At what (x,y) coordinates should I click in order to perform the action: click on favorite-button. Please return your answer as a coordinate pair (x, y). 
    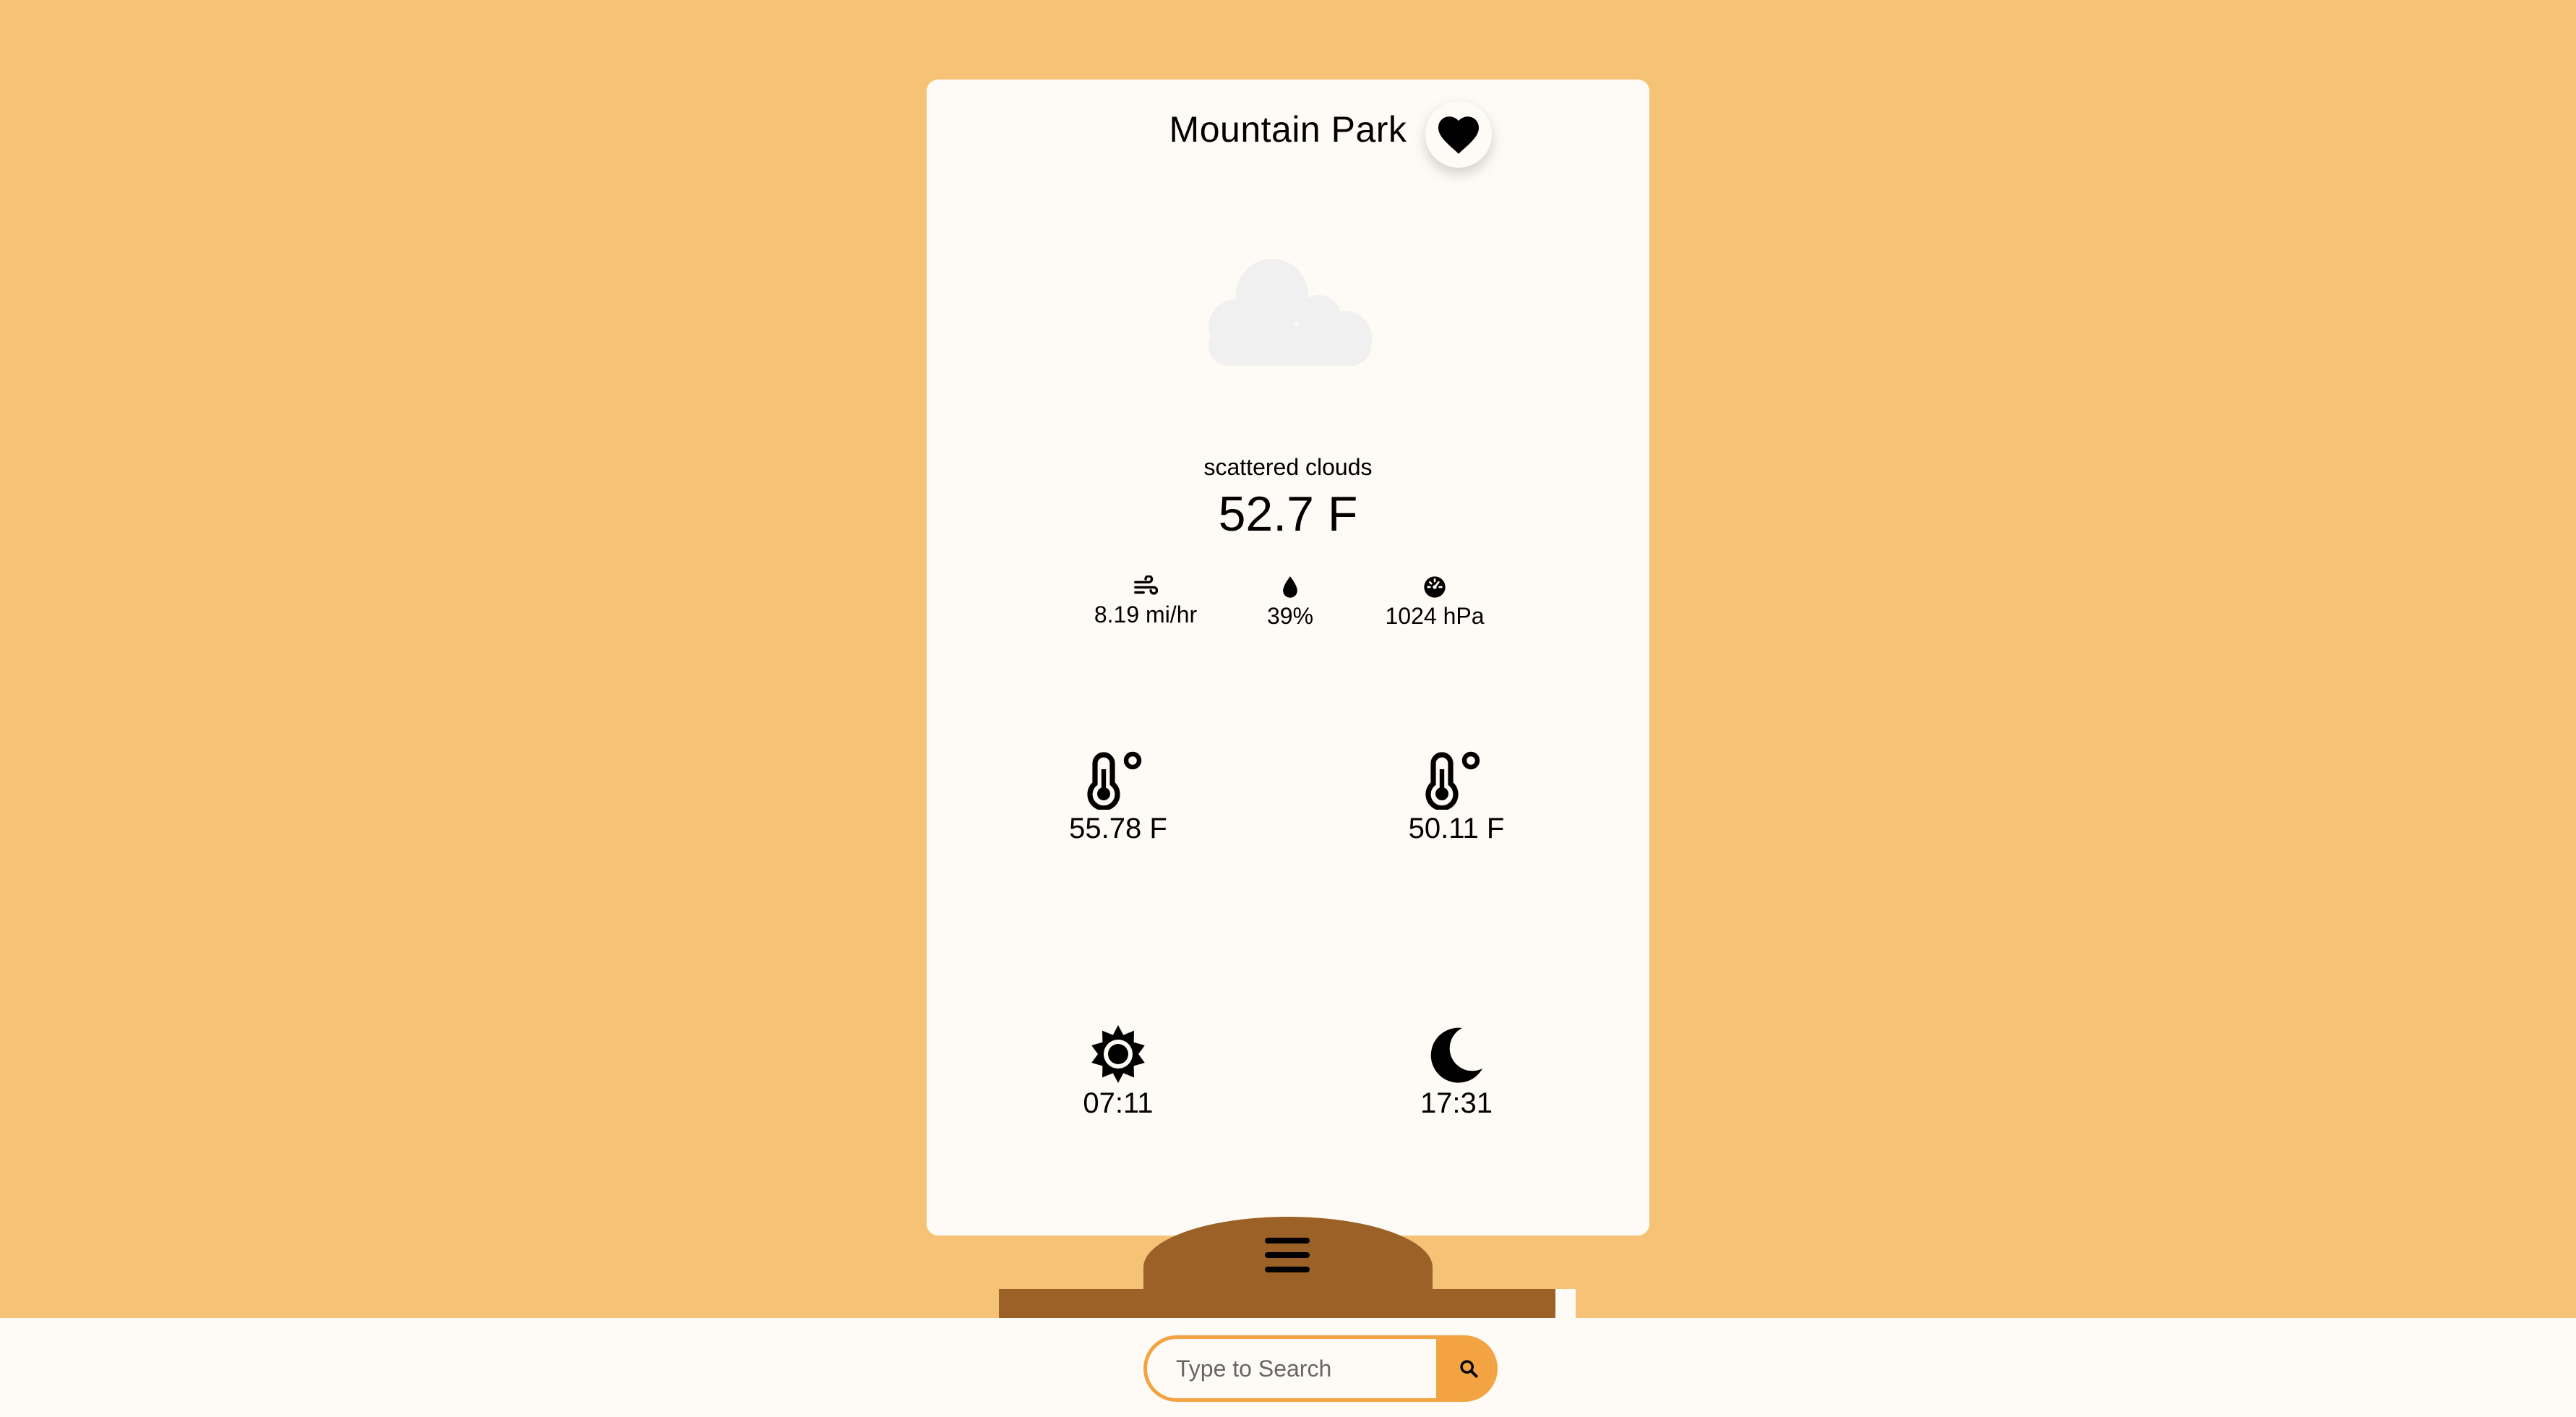
    Looking at the image, I should click on (1459, 134).